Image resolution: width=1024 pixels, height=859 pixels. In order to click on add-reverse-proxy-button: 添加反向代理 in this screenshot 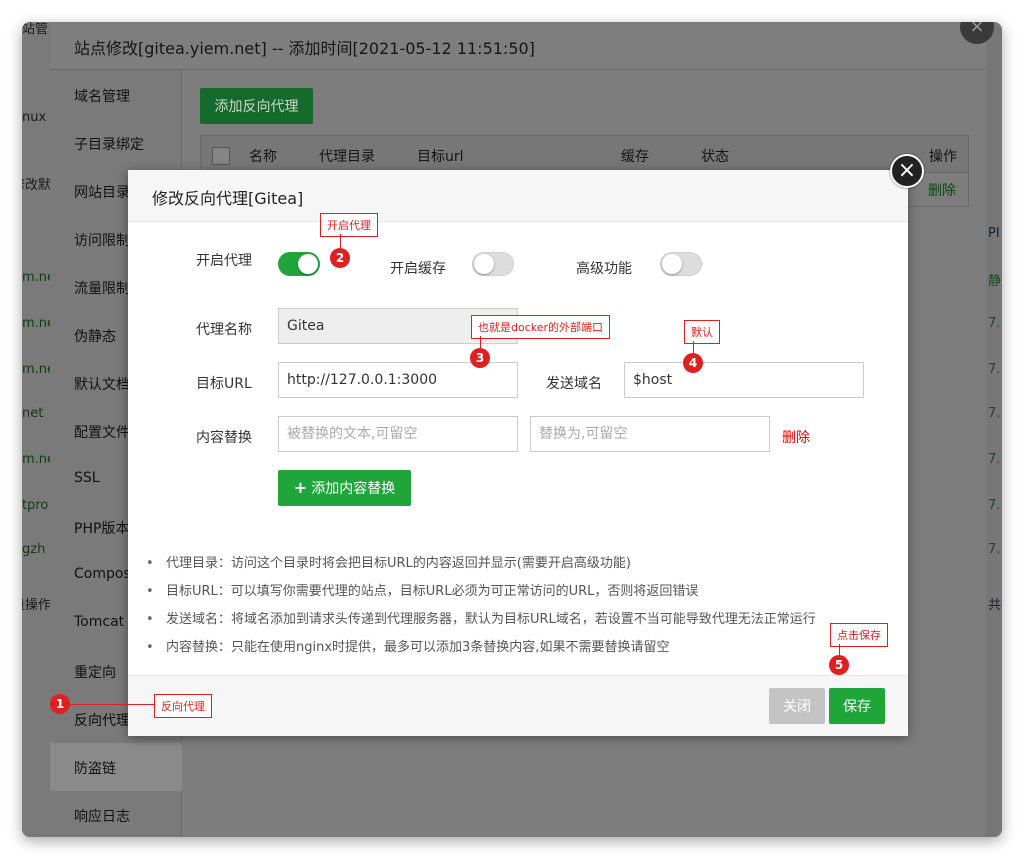, I will do `click(256, 106)`.